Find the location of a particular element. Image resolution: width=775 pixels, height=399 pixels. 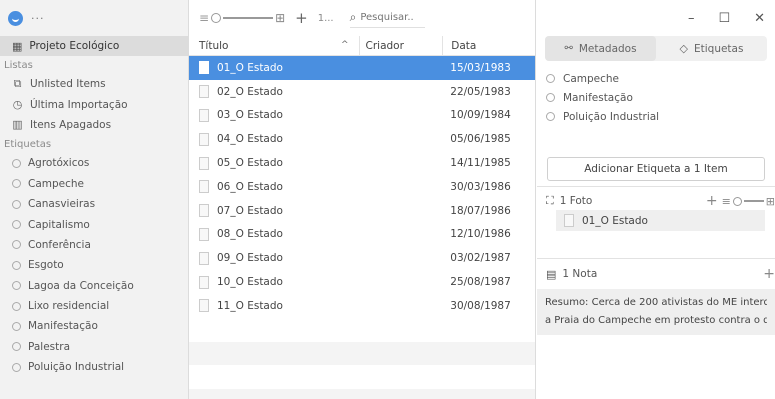

photo-item: 01_O Estado is located at coordinates (660, 220).